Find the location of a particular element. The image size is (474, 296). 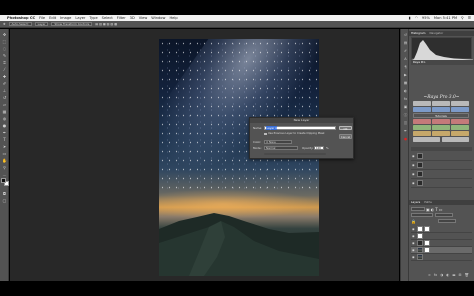

menu-edit: Edit is located at coordinates (52, 18).